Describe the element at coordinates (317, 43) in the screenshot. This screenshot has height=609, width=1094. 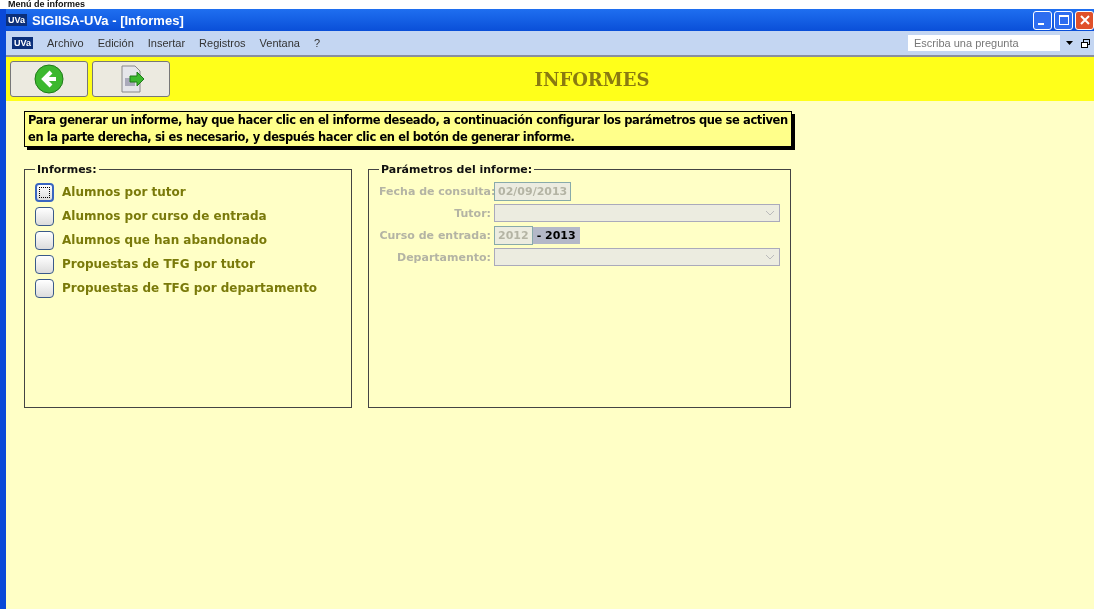
I see `menu-item: ?` at that location.